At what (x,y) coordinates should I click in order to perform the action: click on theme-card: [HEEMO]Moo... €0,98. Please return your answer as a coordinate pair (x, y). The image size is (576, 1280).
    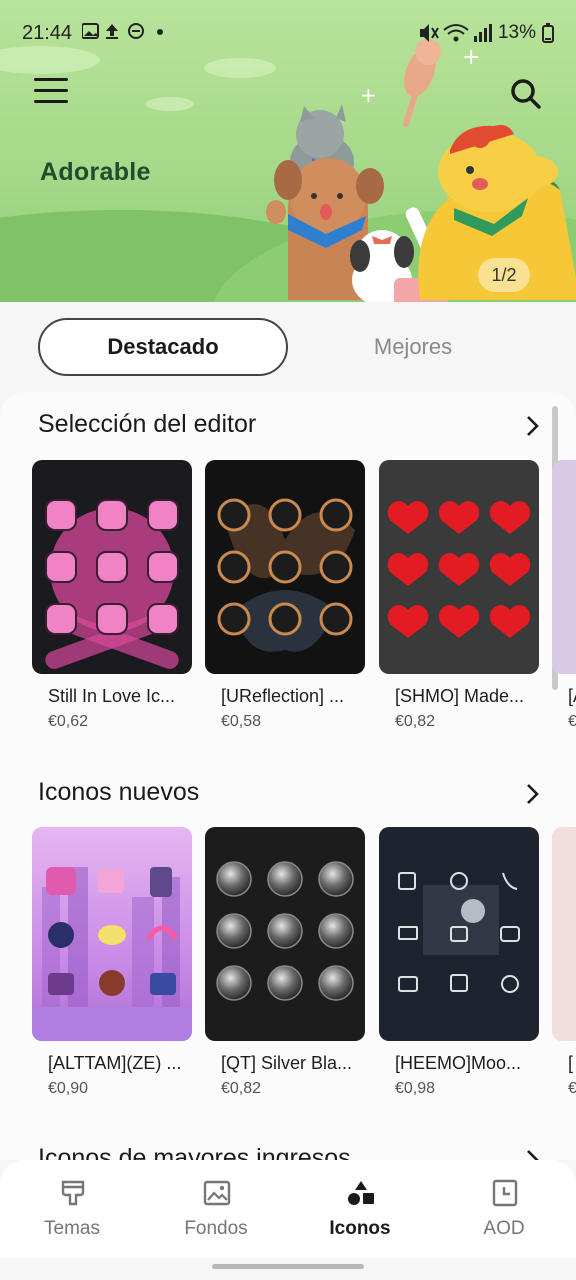
    Looking at the image, I should click on (459, 962).